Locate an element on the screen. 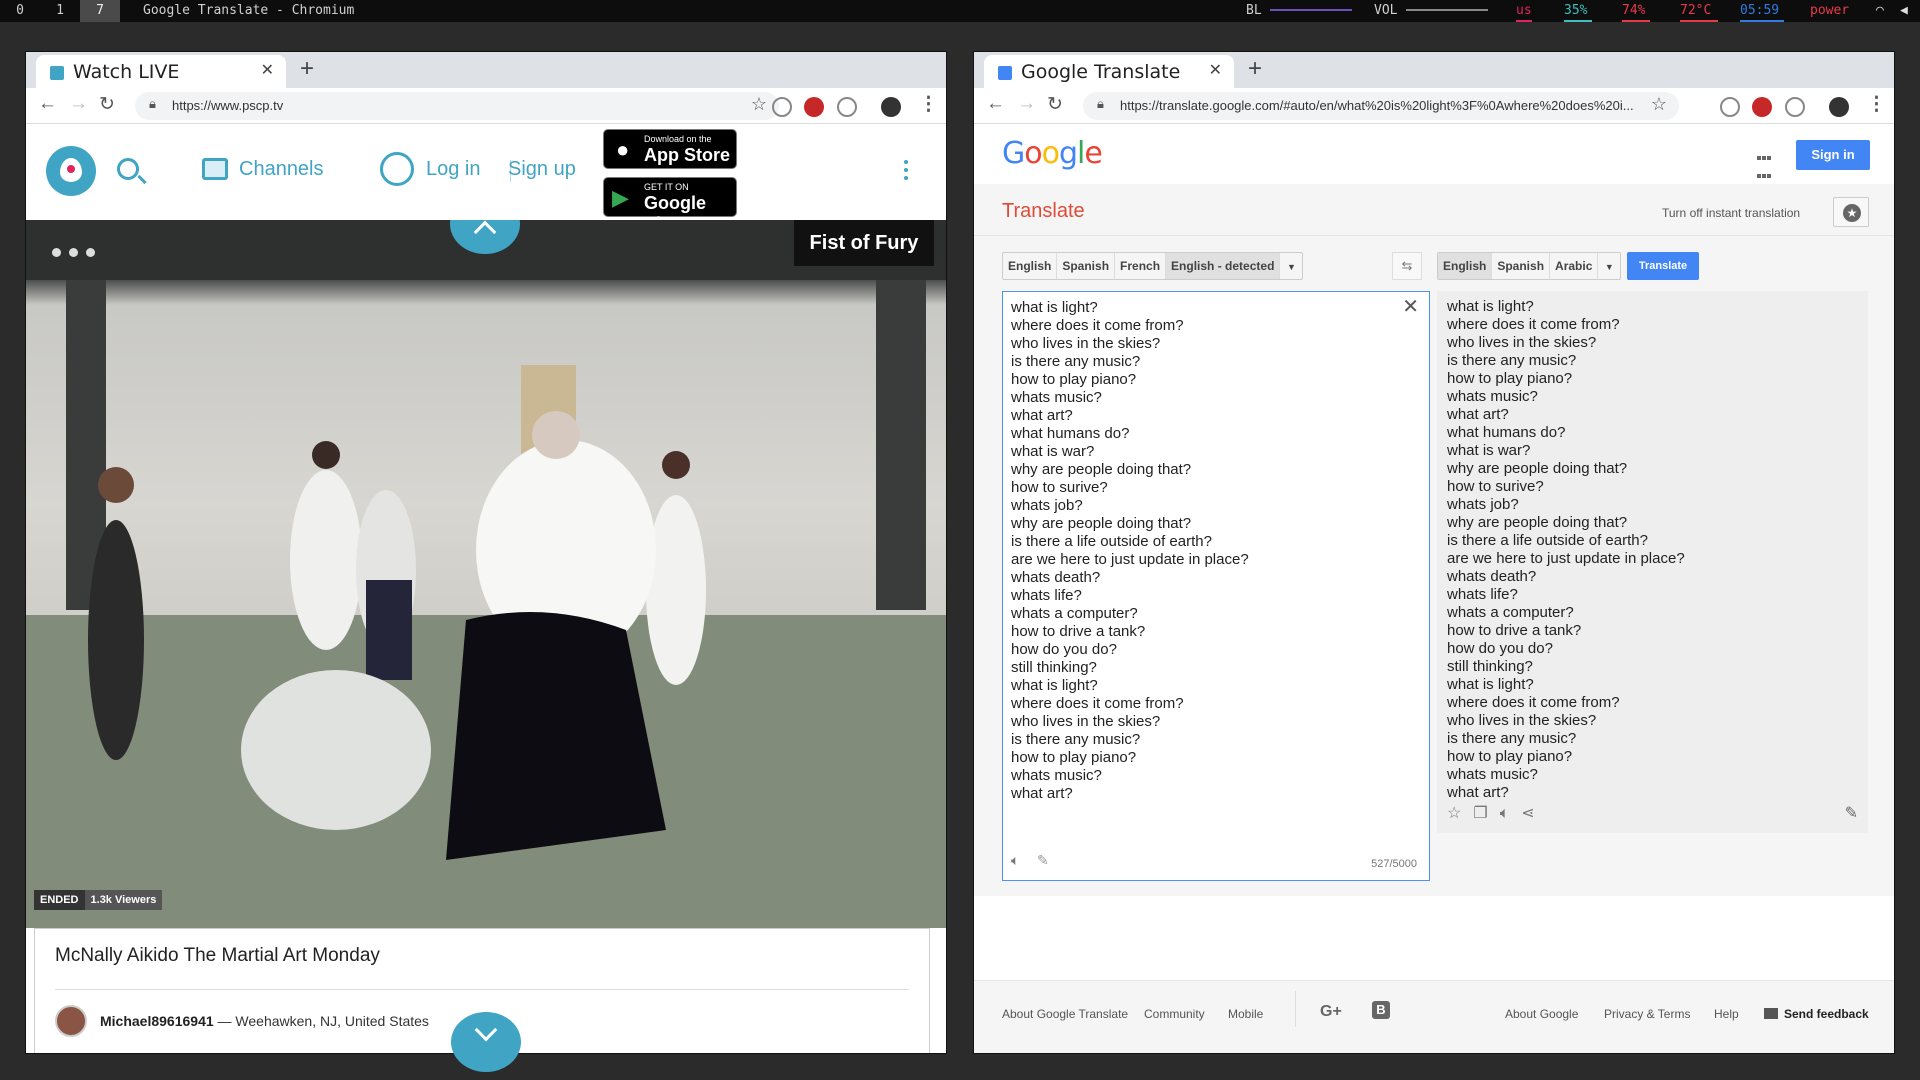 The image size is (1920, 1080). user-avatar-icon is located at coordinates (397, 169).